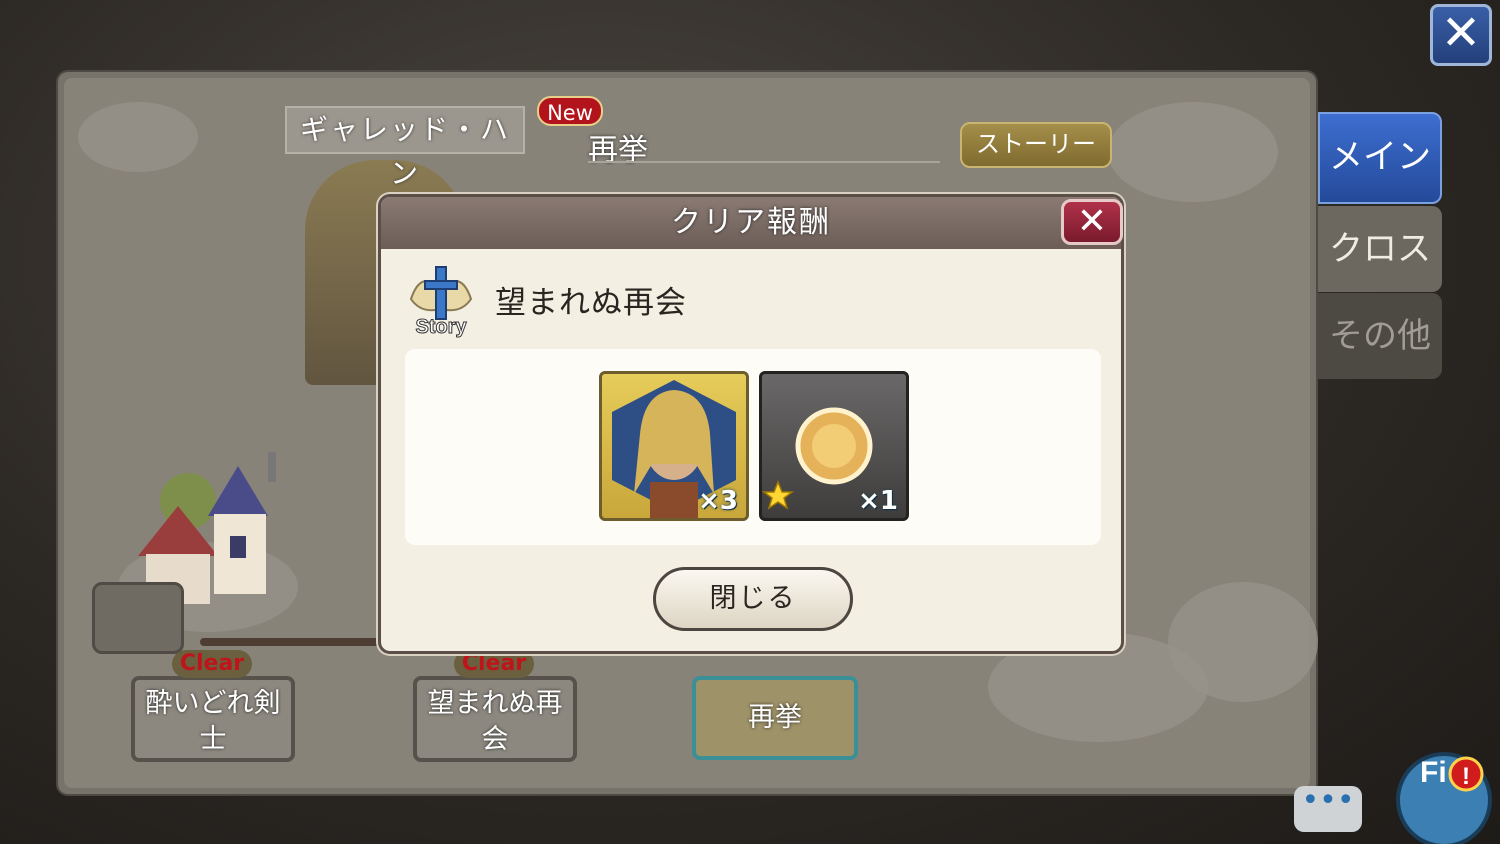  What do you see at coordinates (778, 494) in the screenshot?
I see `star-icon` at bounding box center [778, 494].